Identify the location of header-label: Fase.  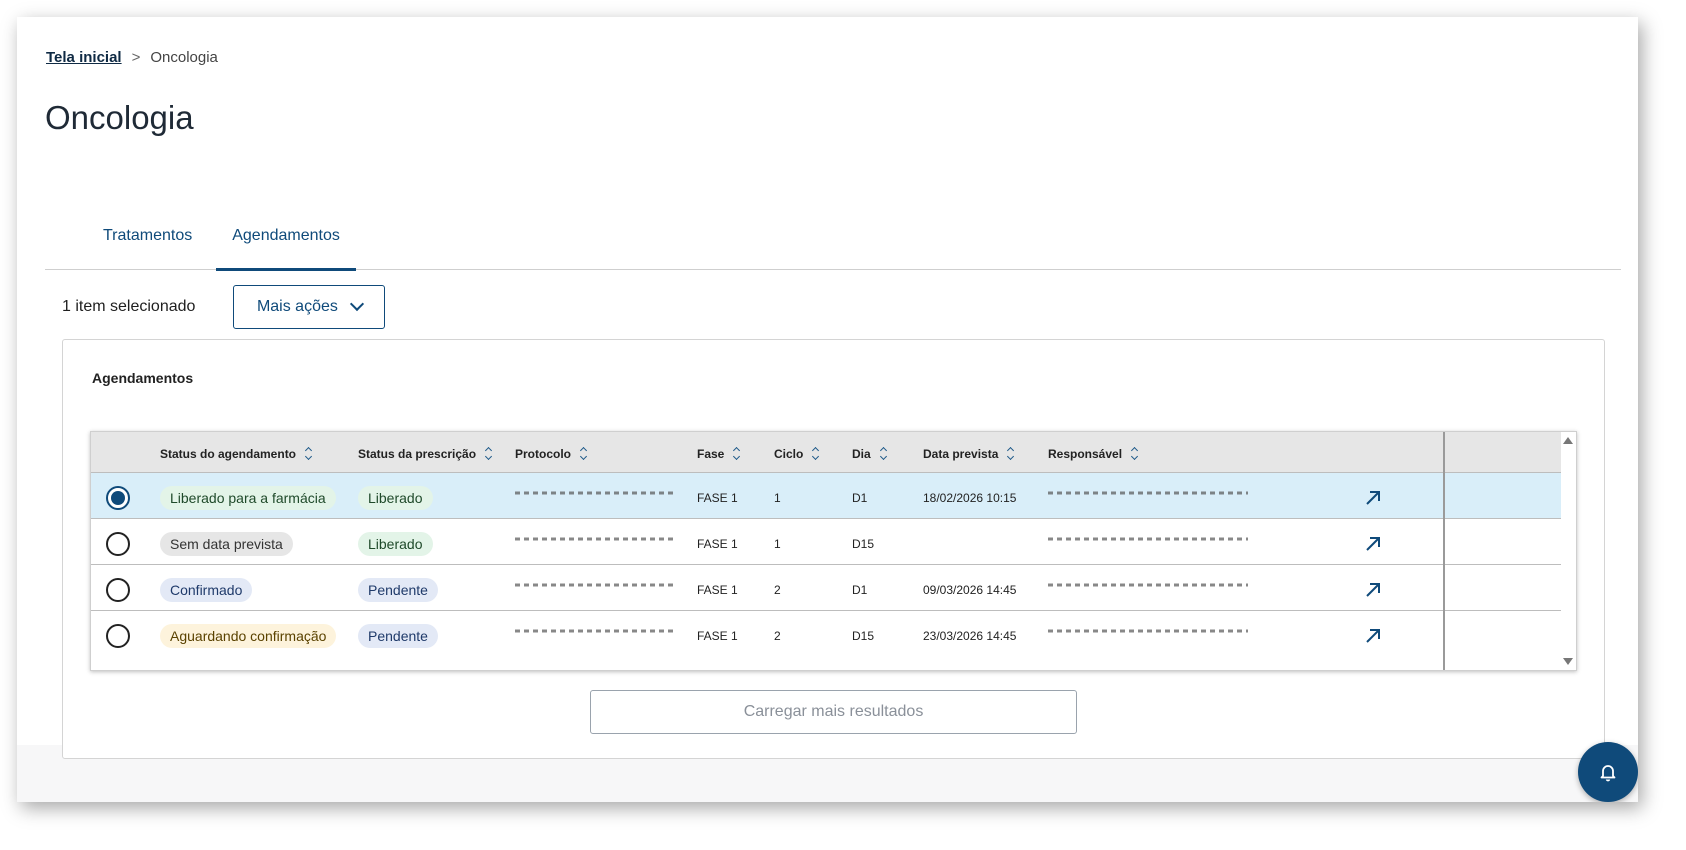
(711, 453).